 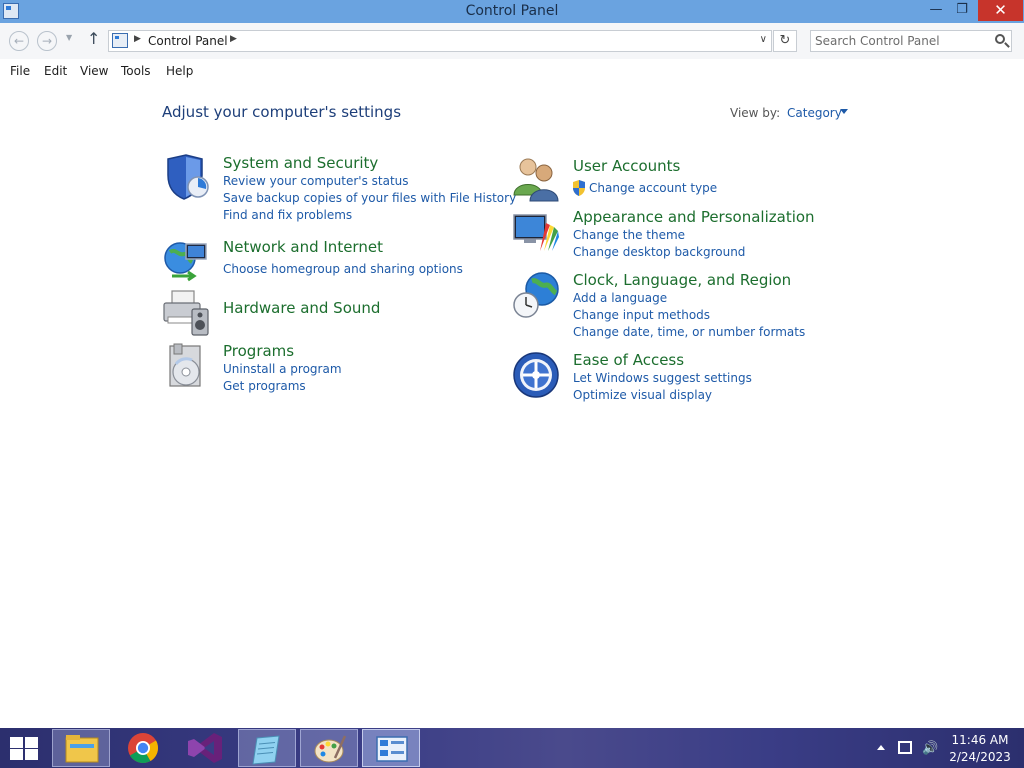 What do you see at coordinates (689, 332) in the screenshot?
I see `link-date-time-formats: Change date, time, or number formats` at bounding box center [689, 332].